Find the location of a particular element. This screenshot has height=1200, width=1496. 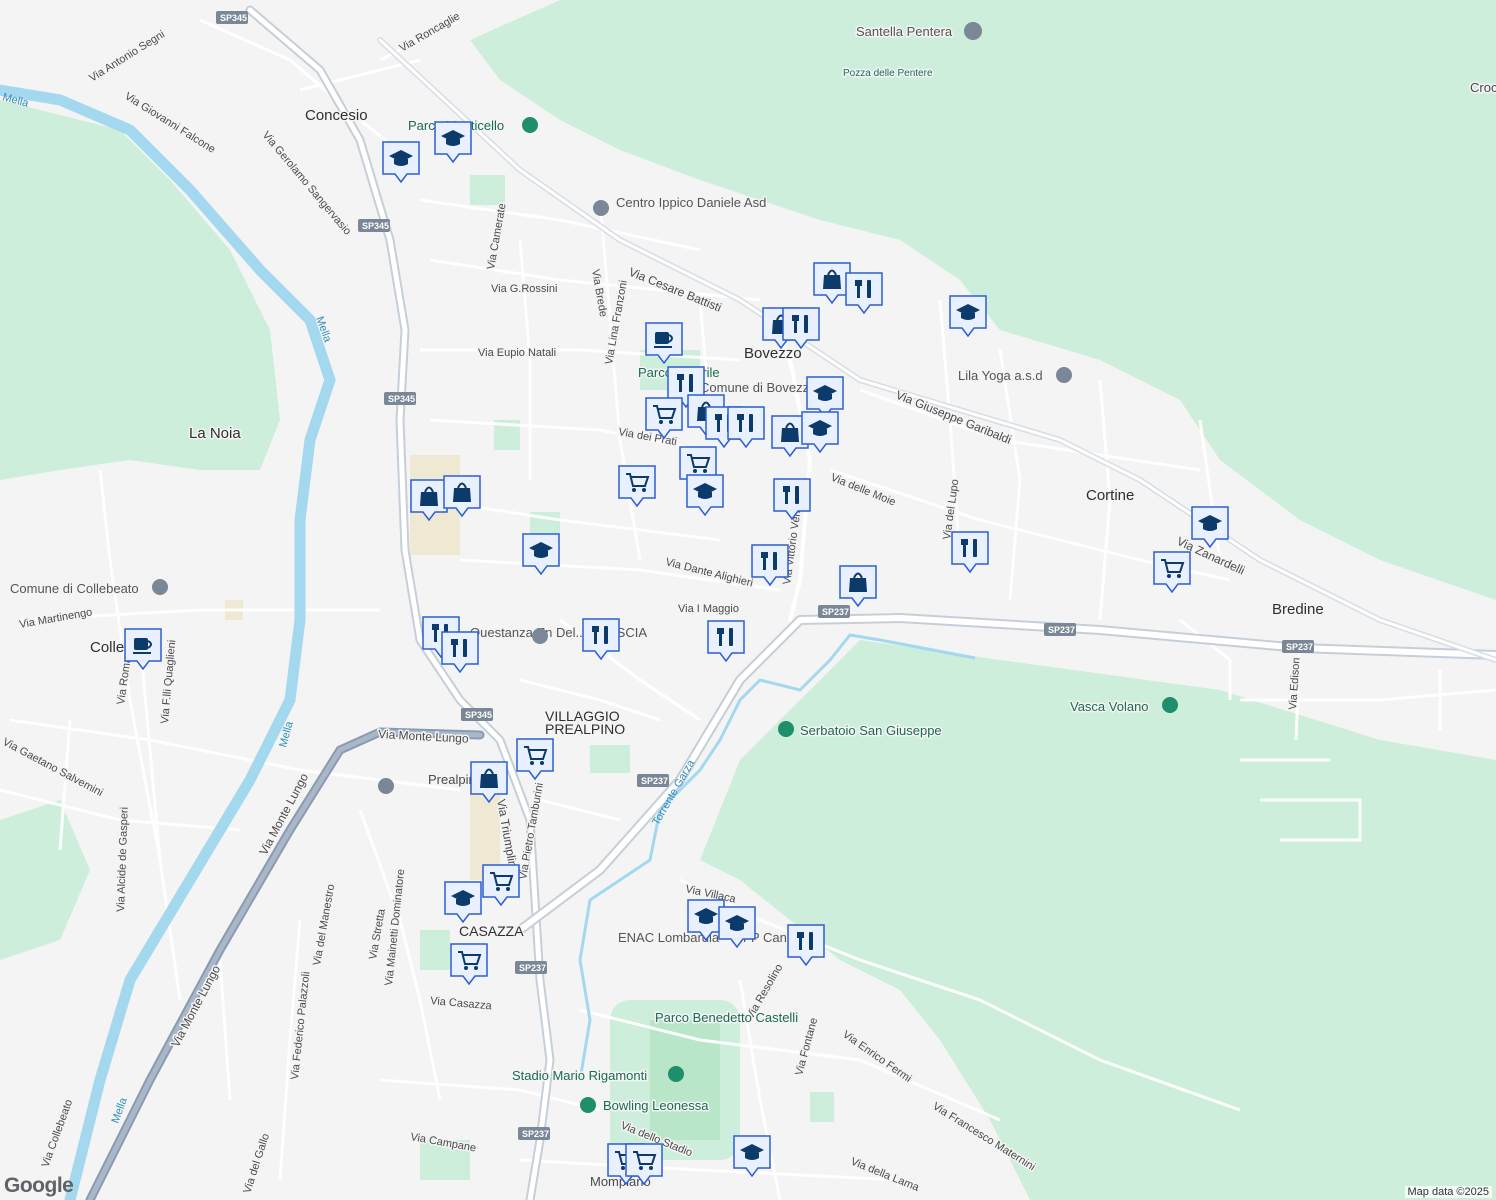

shield-sp345-b: SP345 is located at coordinates (374, 225).